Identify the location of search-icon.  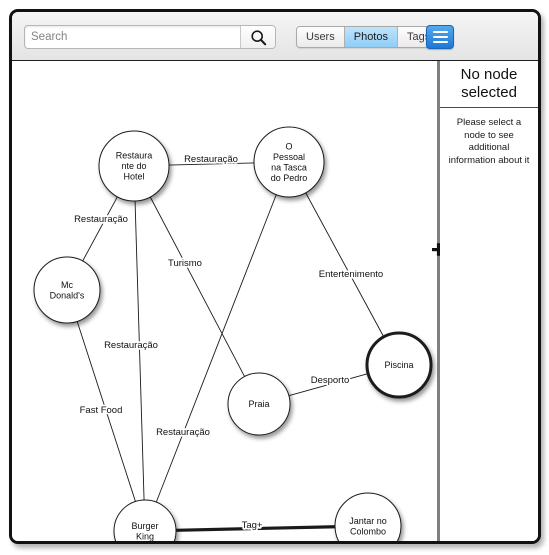
(257, 37).